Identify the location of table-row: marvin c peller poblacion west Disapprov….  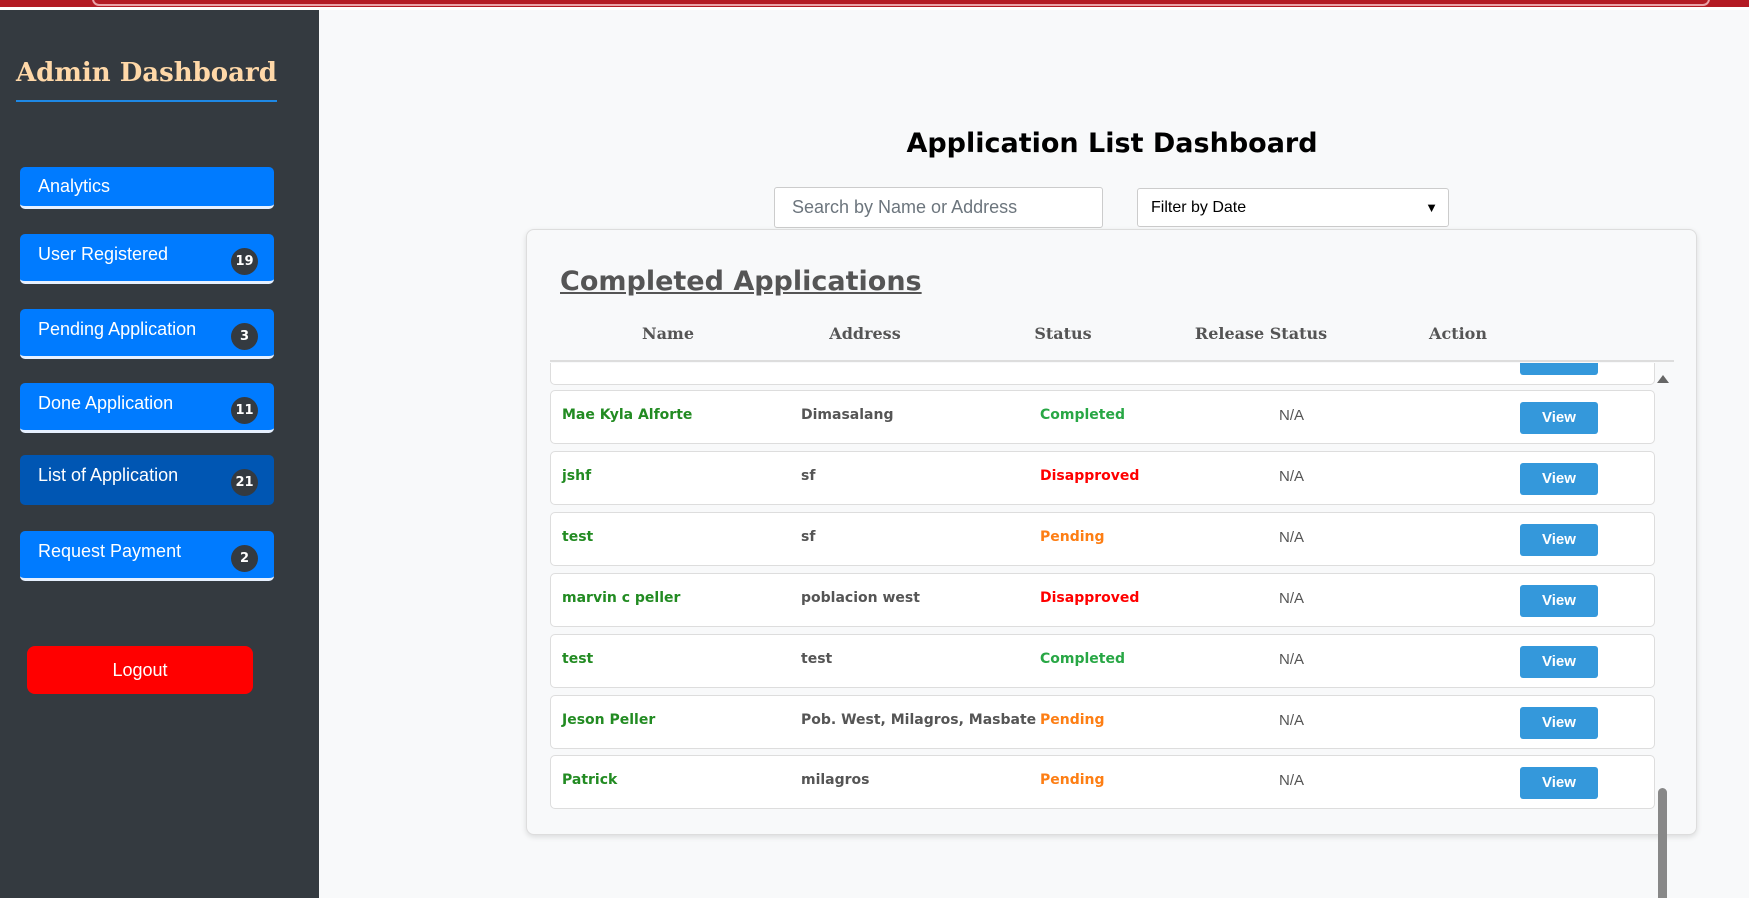
(1102, 600).